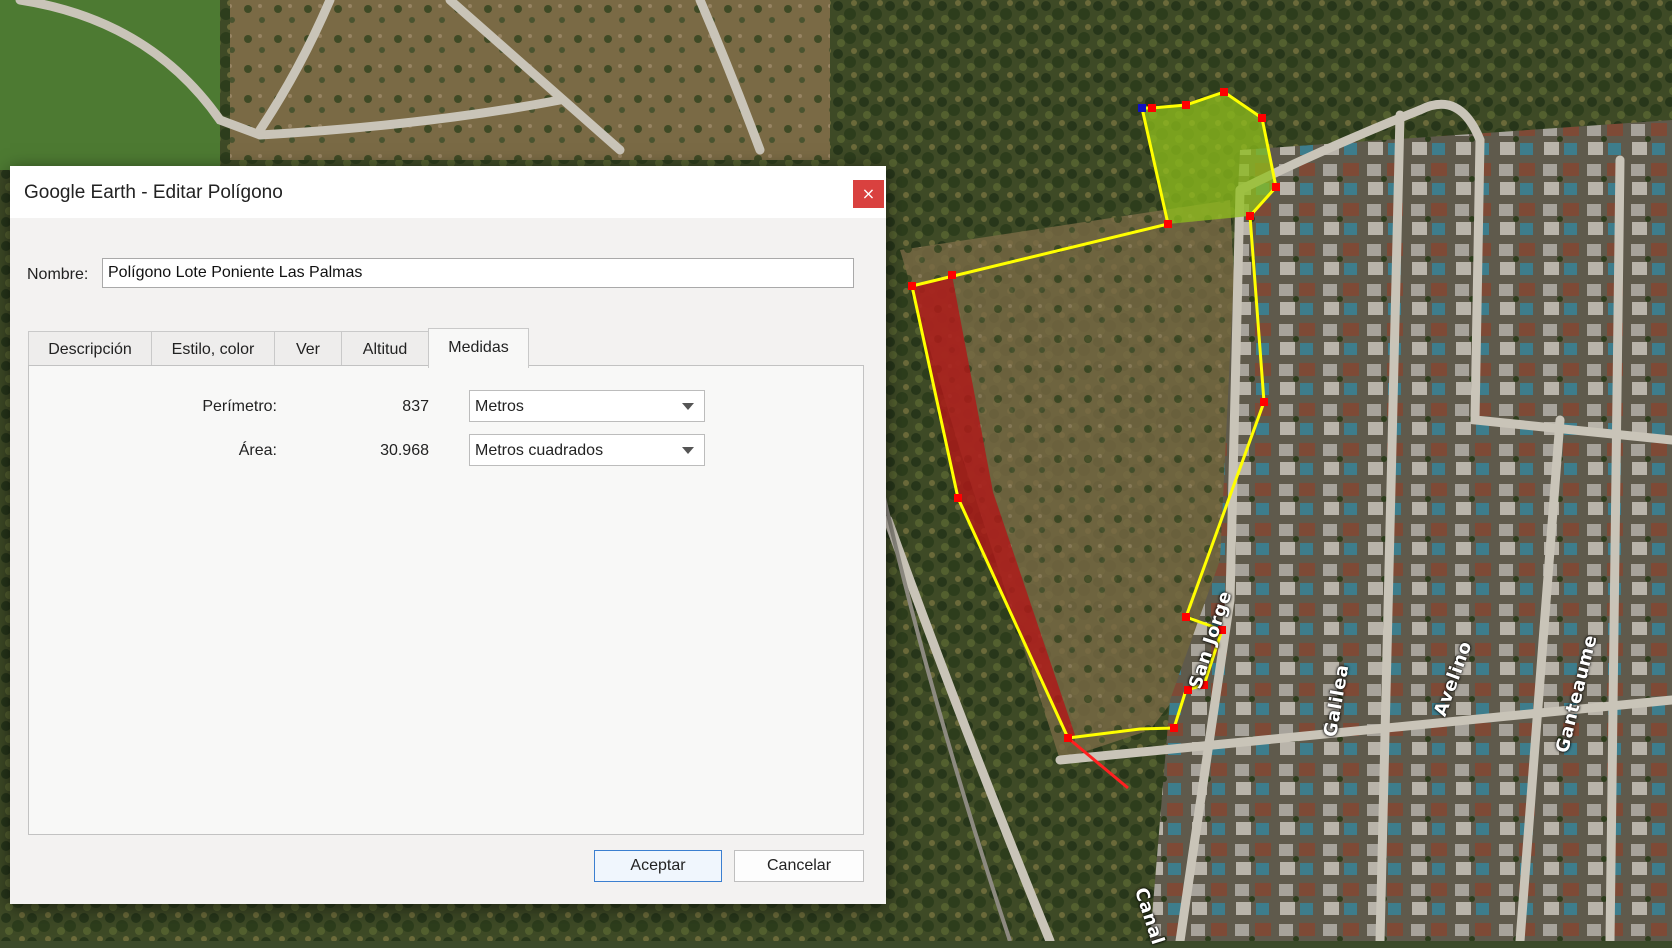 The height and width of the screenshot is (948, 1672). What do you see at coordinates (415, 406) in the screenshot?
I see `perimeter-value: 837` at bounding box center [415, 406].